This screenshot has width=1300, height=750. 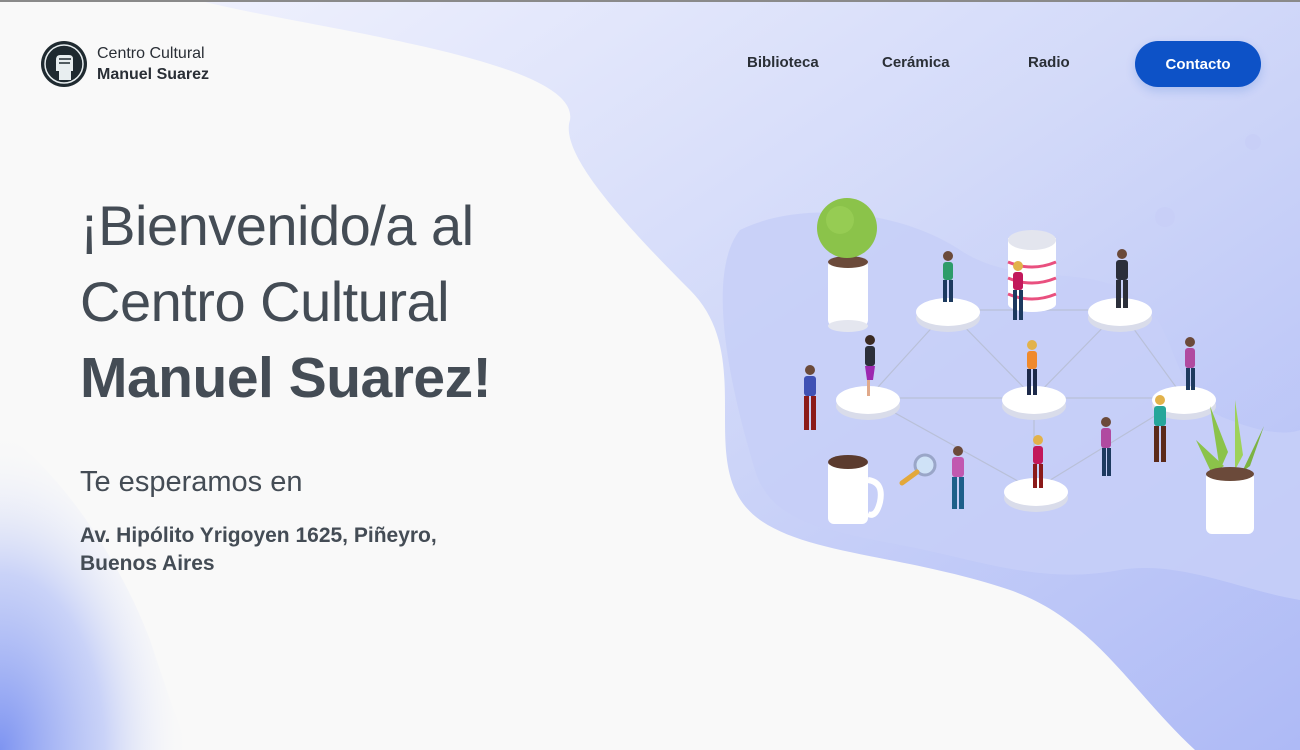 I want to click on hero-line-2: Centro Cultural, so click(x=265, y=301).